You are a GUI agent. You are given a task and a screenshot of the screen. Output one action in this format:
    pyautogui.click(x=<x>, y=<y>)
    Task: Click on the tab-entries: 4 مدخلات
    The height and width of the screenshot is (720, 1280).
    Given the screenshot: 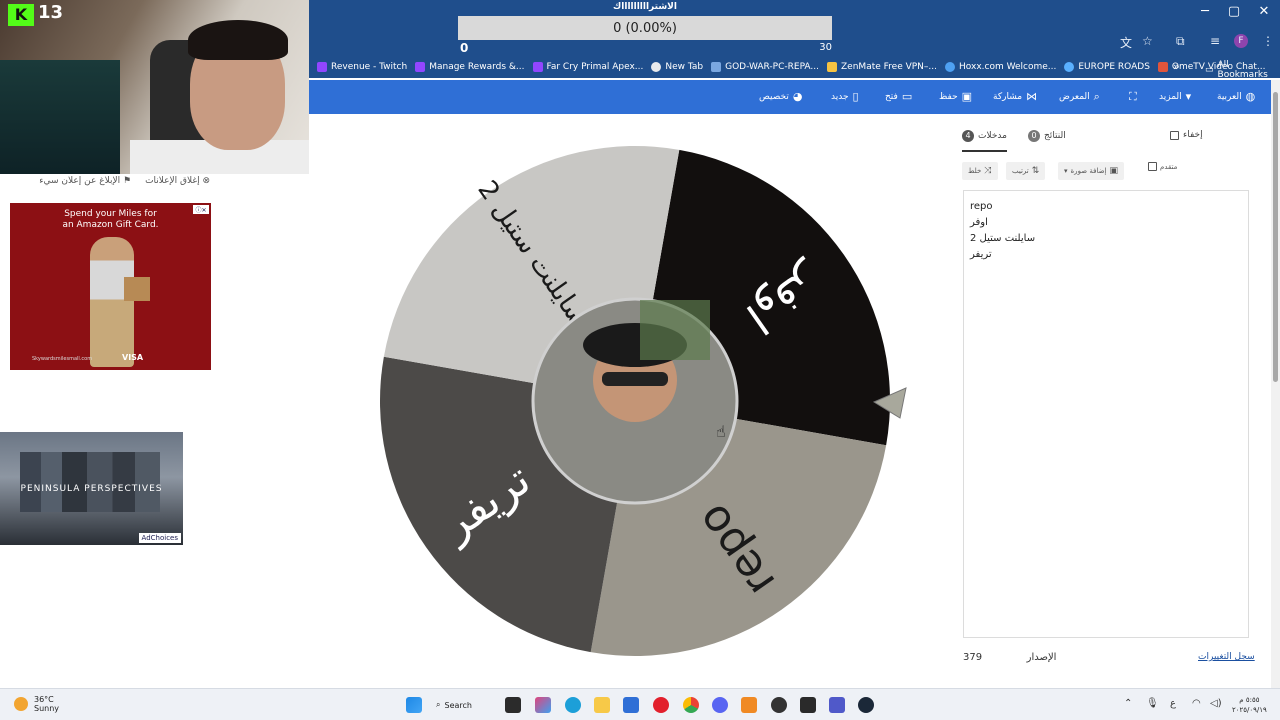 What is the action you would take?
    pyautogui.click(x=984, y=141)
    